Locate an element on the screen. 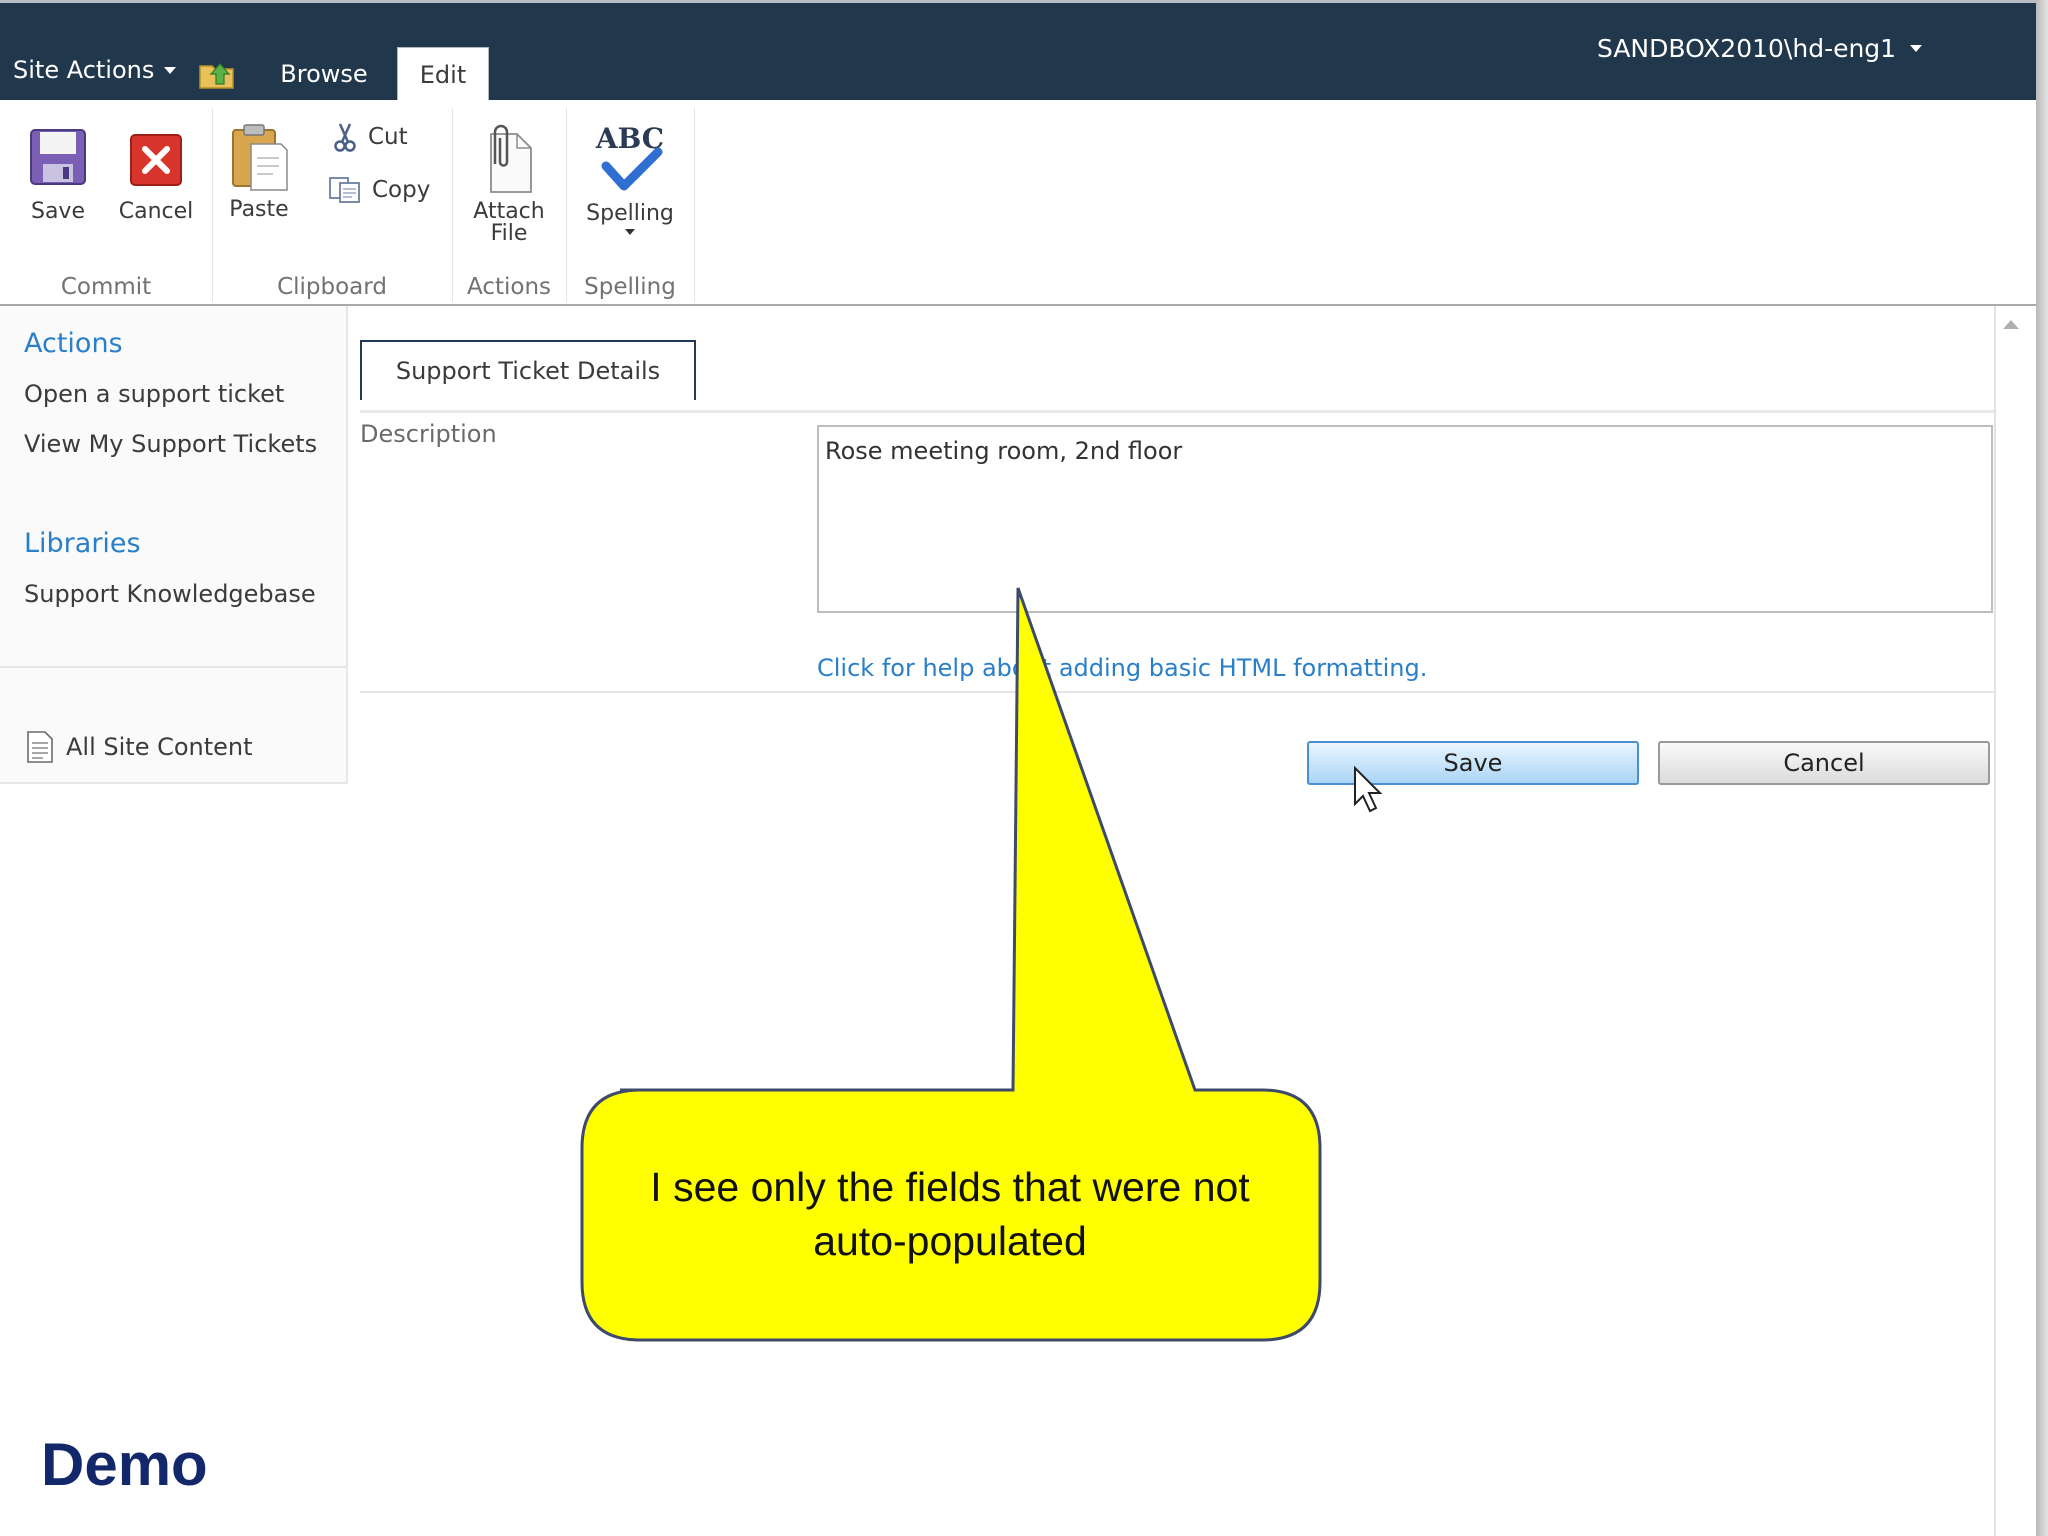 This screenshot has height=1536, width=2048. tab-edit: Edit is located at coordinates (443, 74).